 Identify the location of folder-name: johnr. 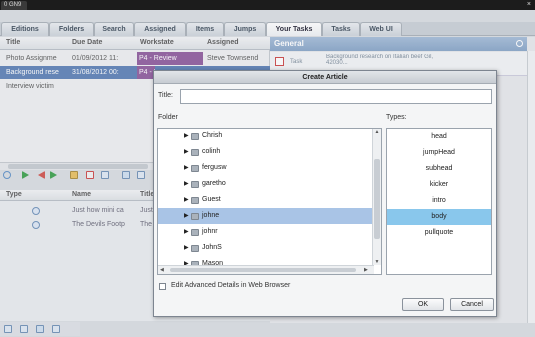
(210, 231).